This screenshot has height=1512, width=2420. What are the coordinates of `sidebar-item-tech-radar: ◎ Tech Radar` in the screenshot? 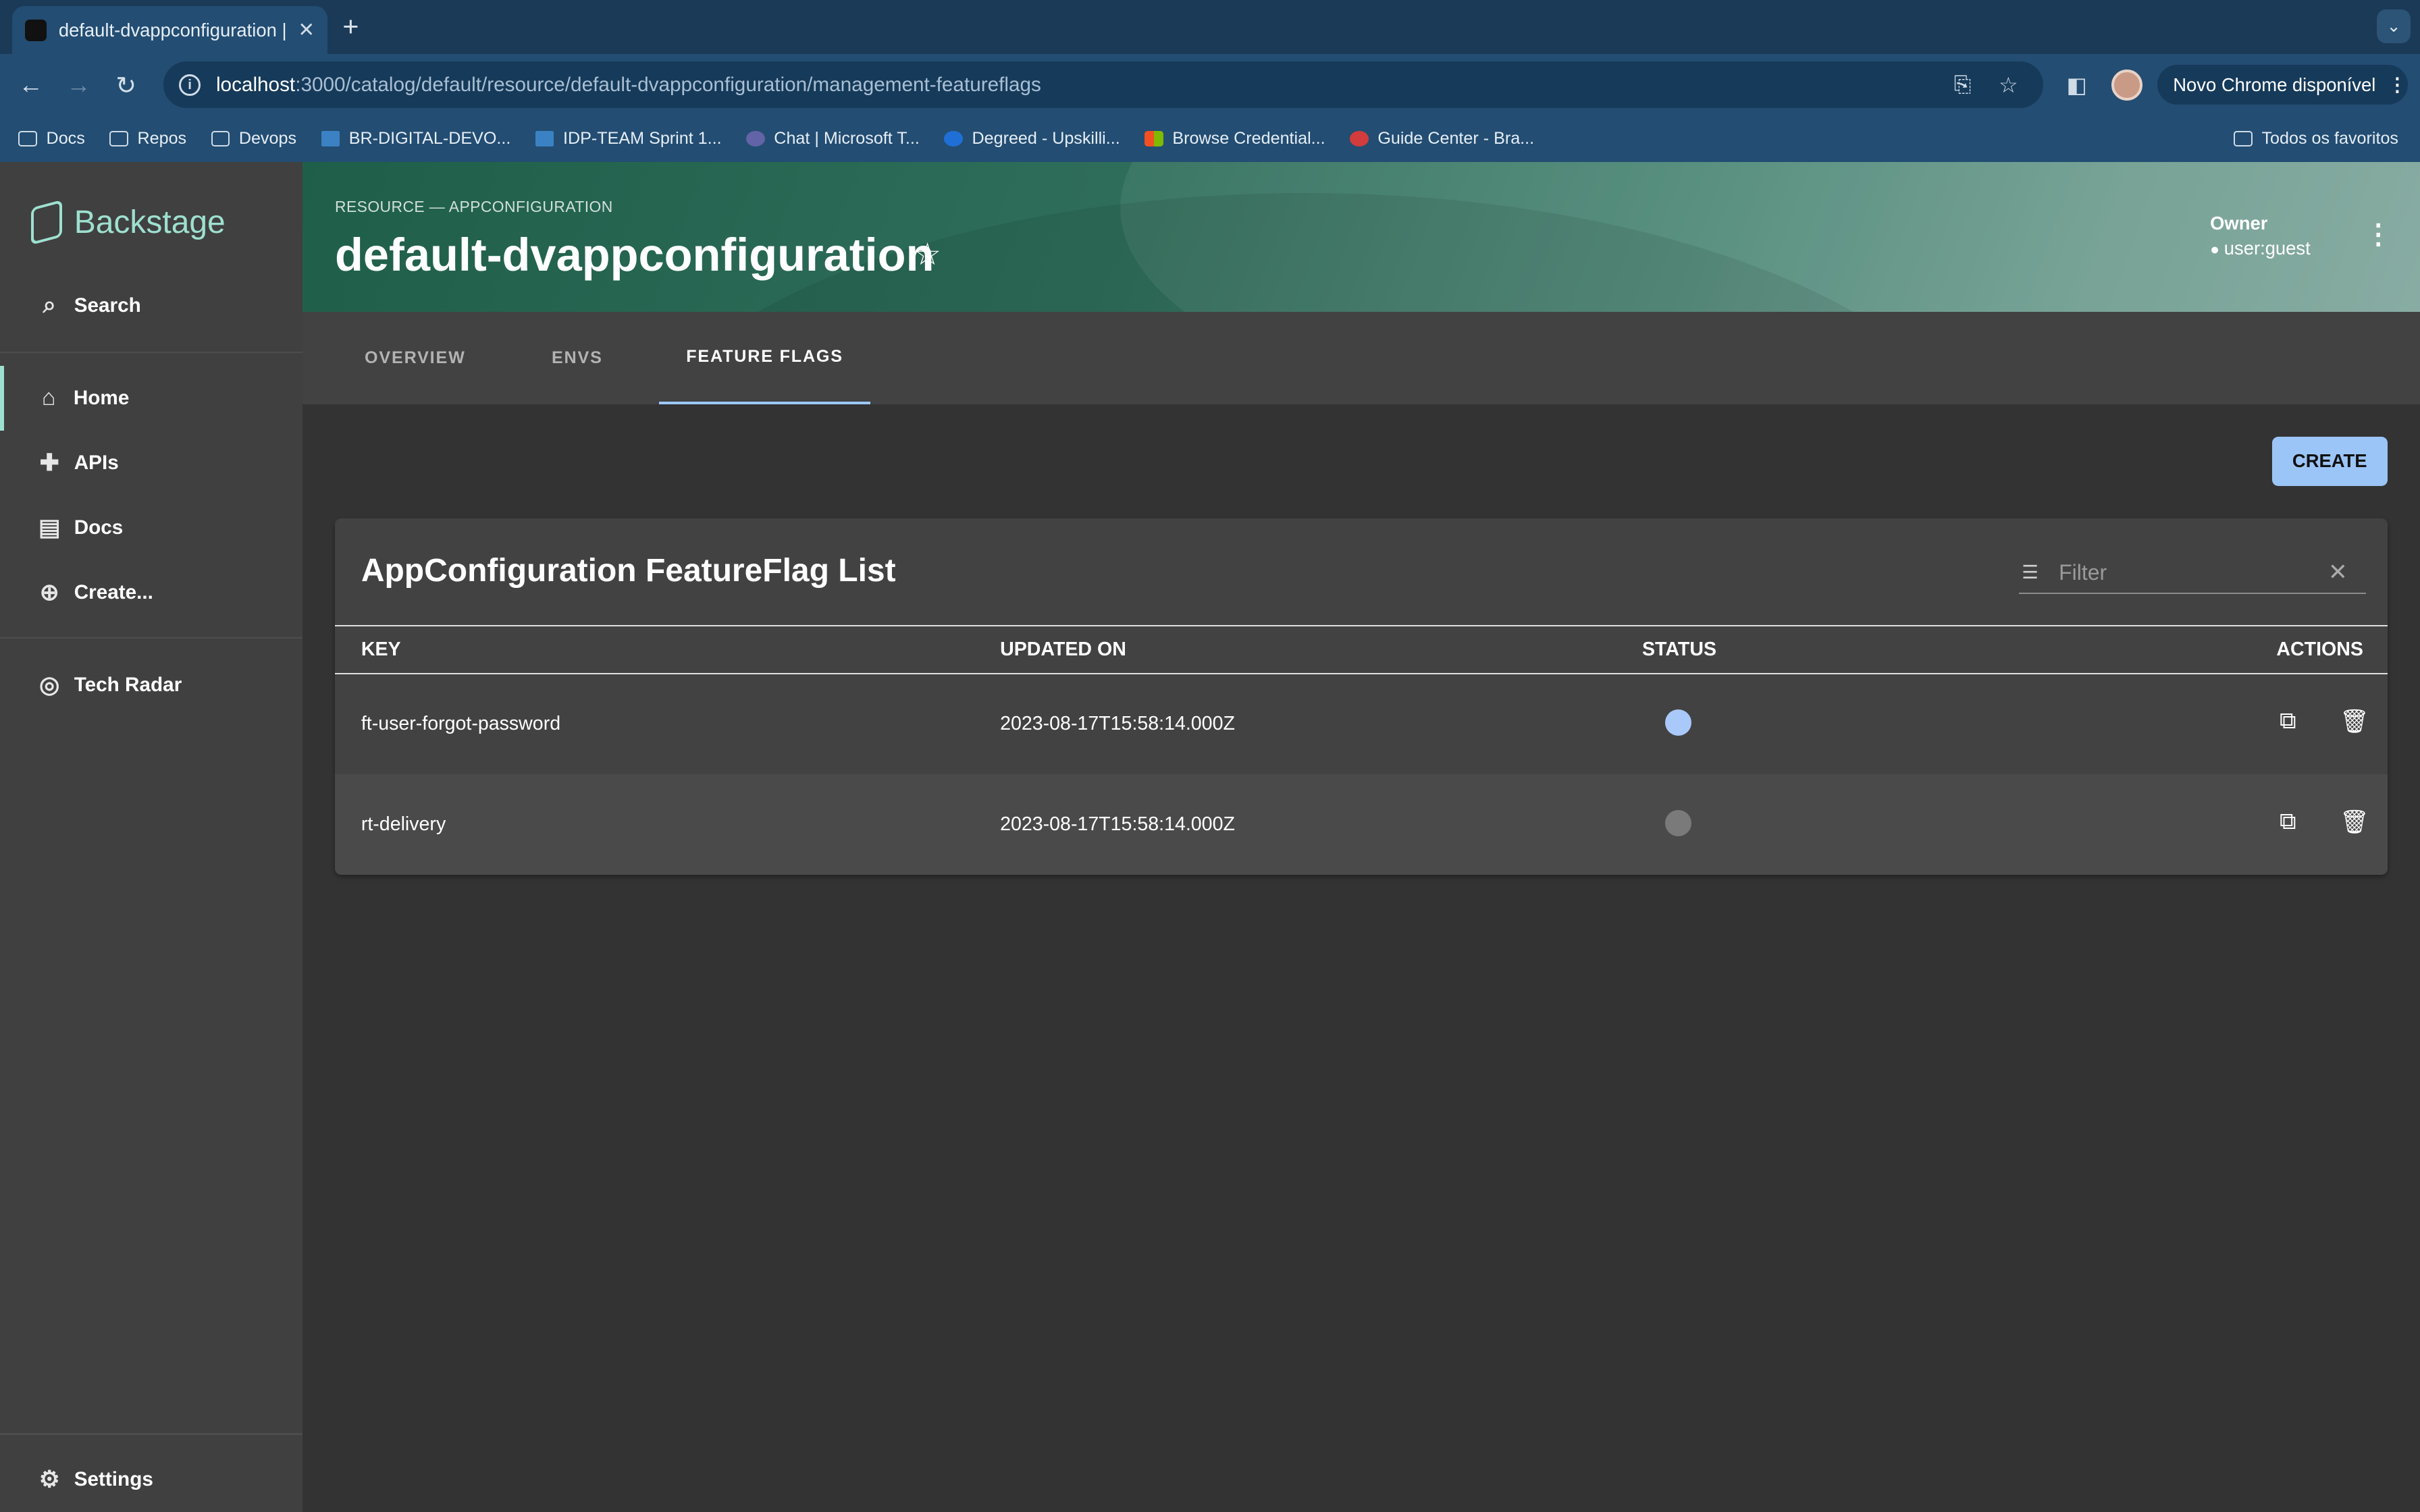 It's located at (151, 685).